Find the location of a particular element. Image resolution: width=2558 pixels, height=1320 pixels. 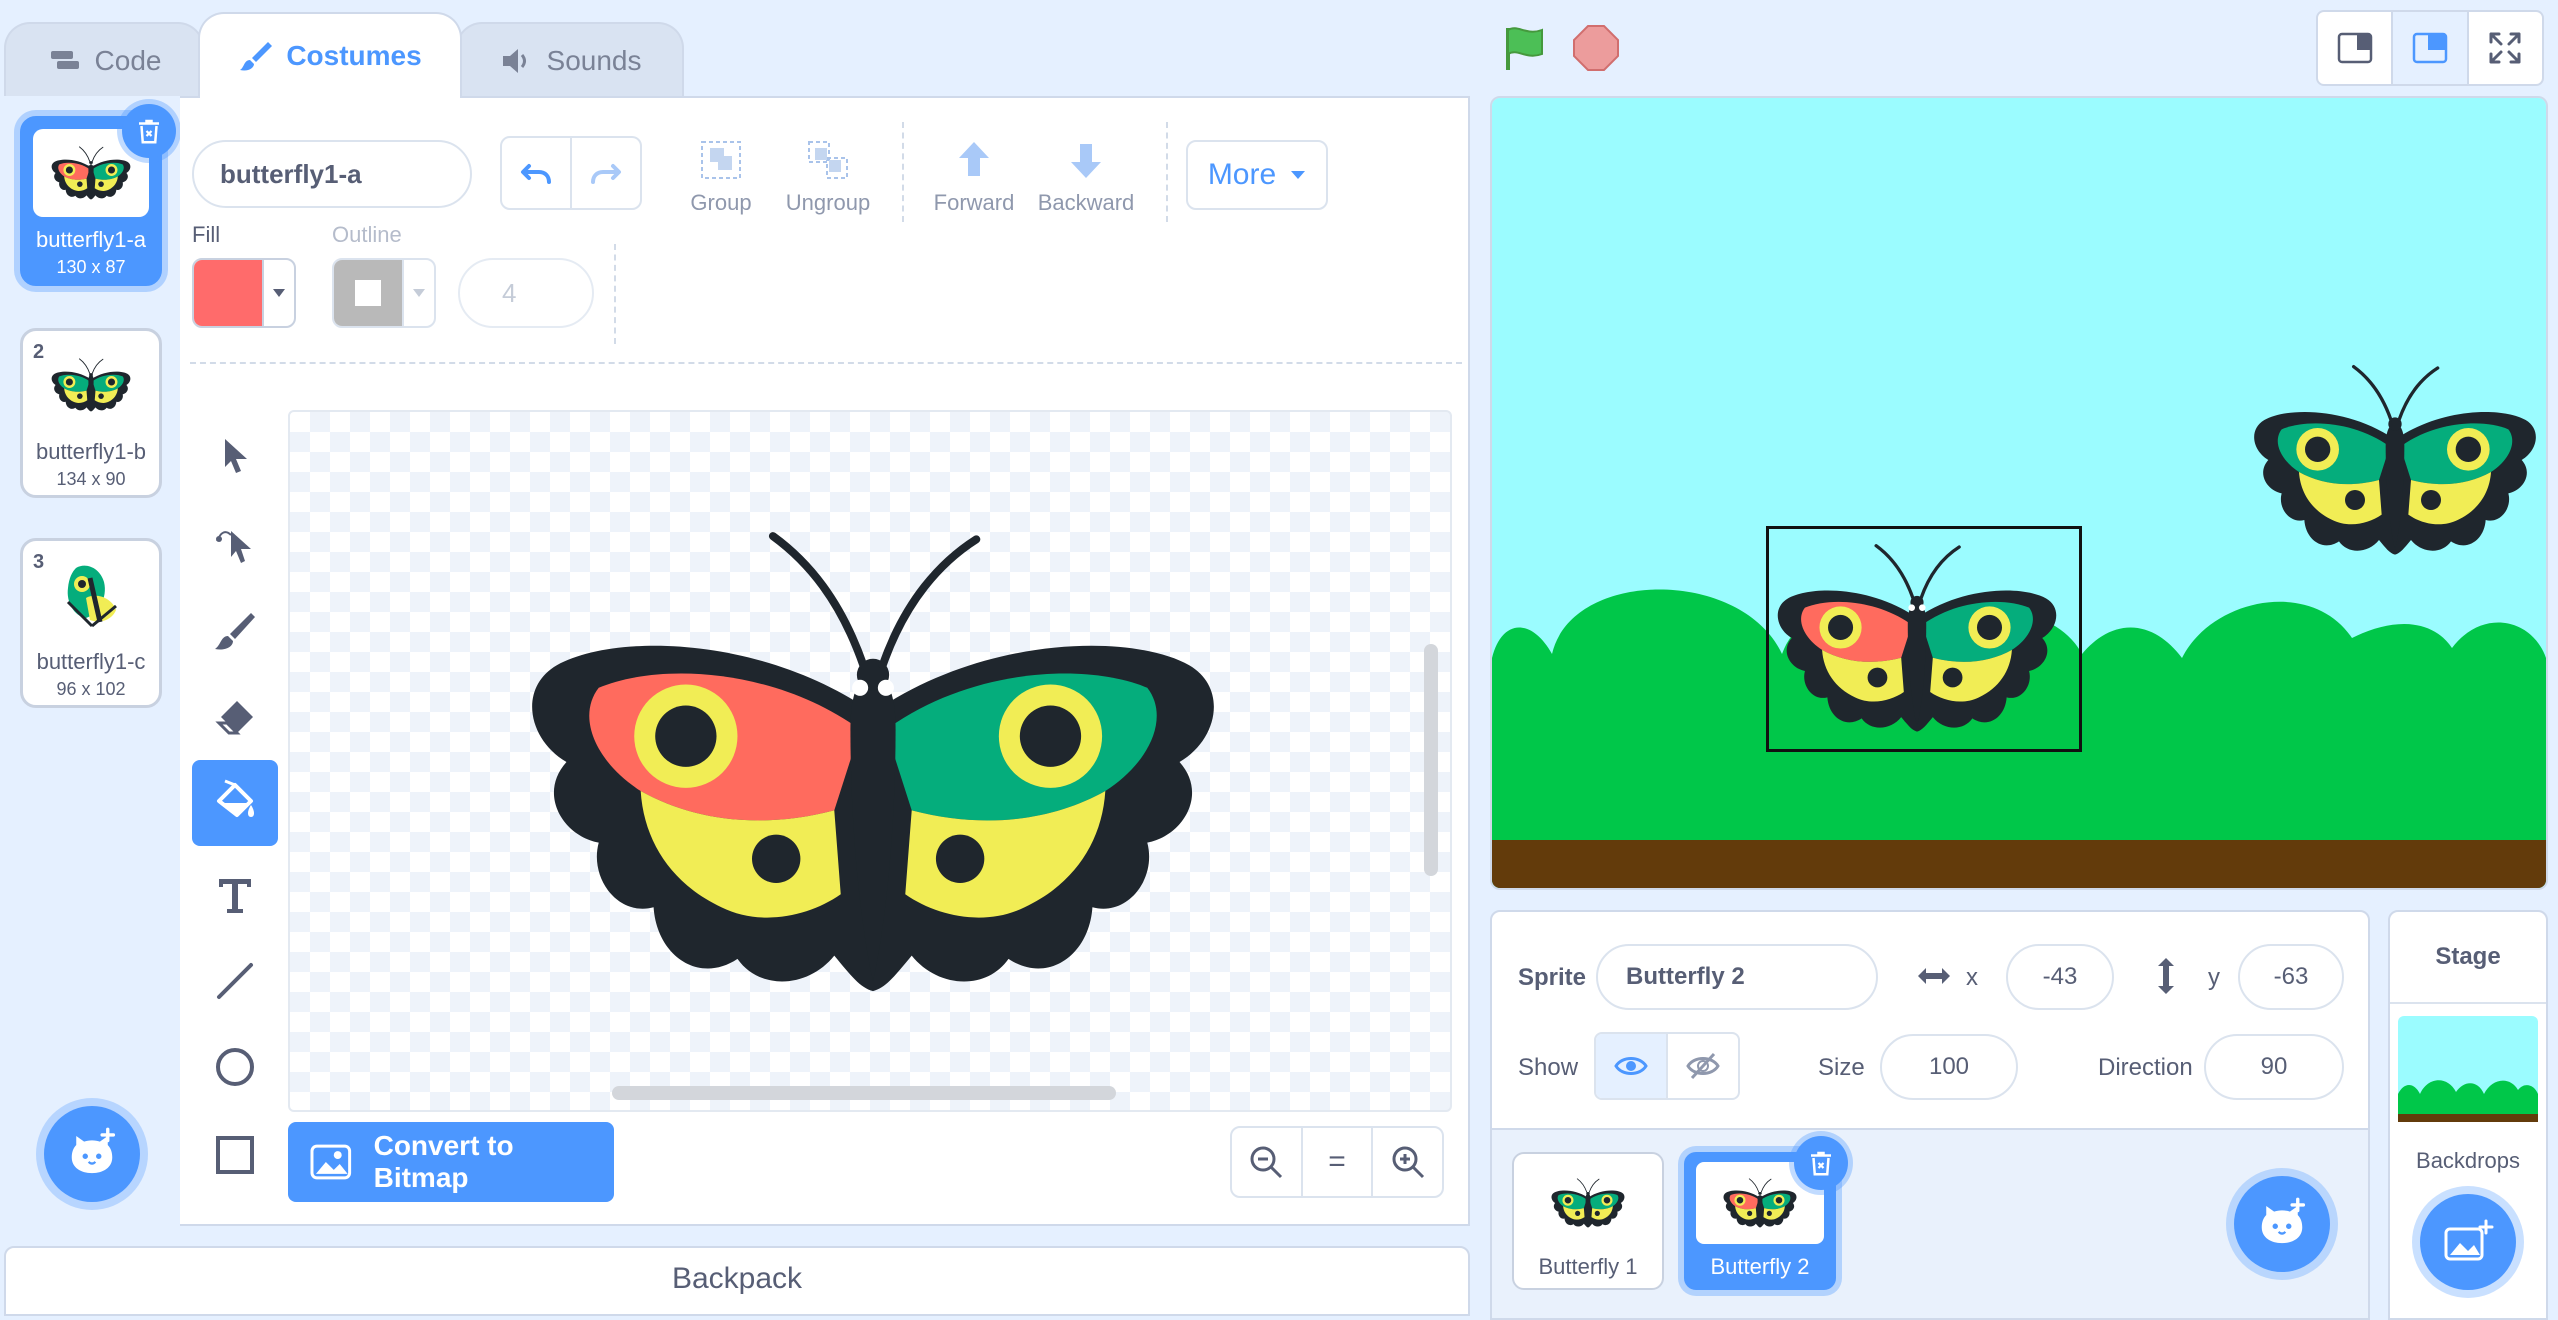

sprite-tile-butterfly-1: Butterfly 1 is located at coordinates (1588, 1221).